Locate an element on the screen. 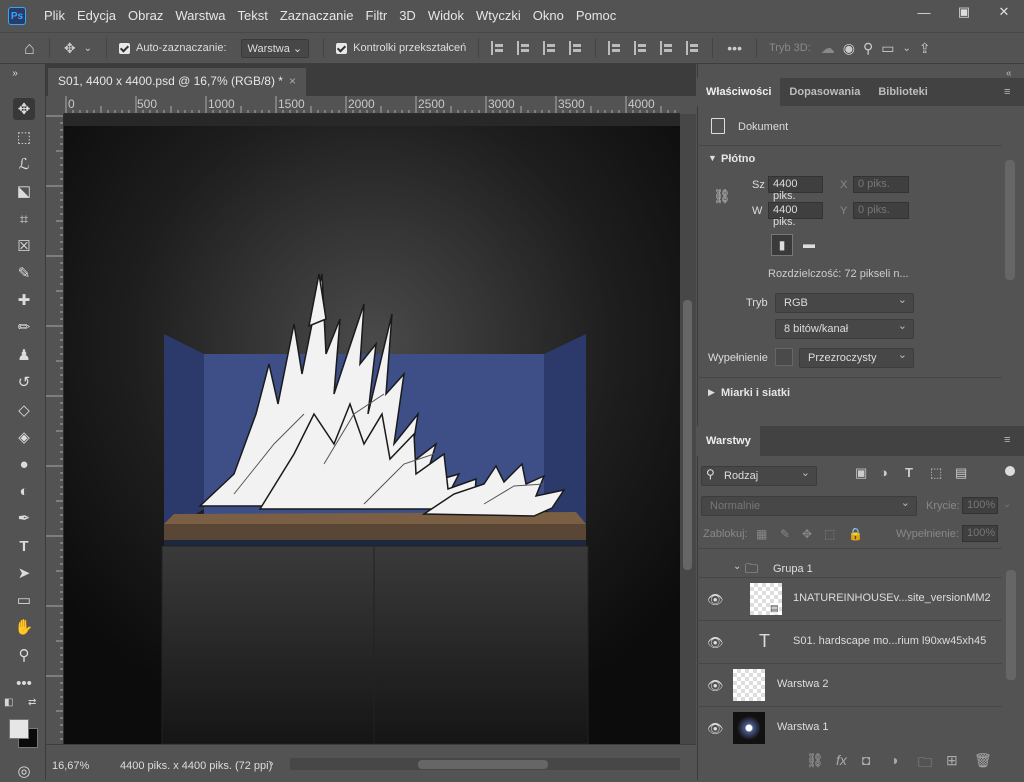 This screenshot has height=782, width=1024. tab-adjustments: Dopasowania is located at coordinates (824, 92).